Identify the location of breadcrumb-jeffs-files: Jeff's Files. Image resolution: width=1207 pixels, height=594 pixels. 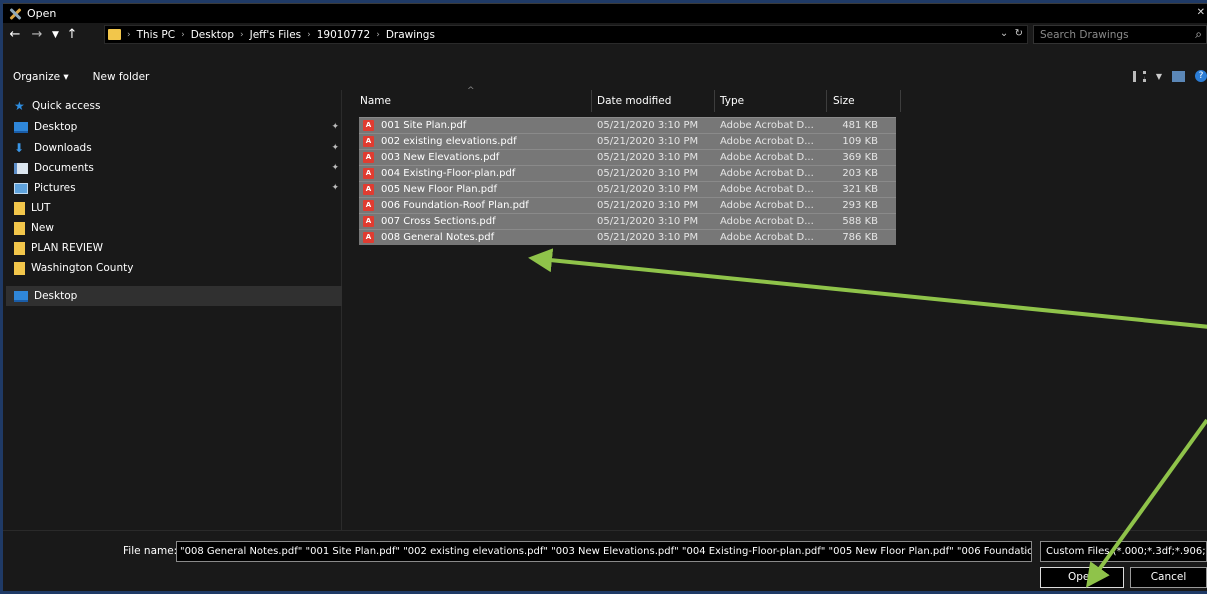
(276, 35).